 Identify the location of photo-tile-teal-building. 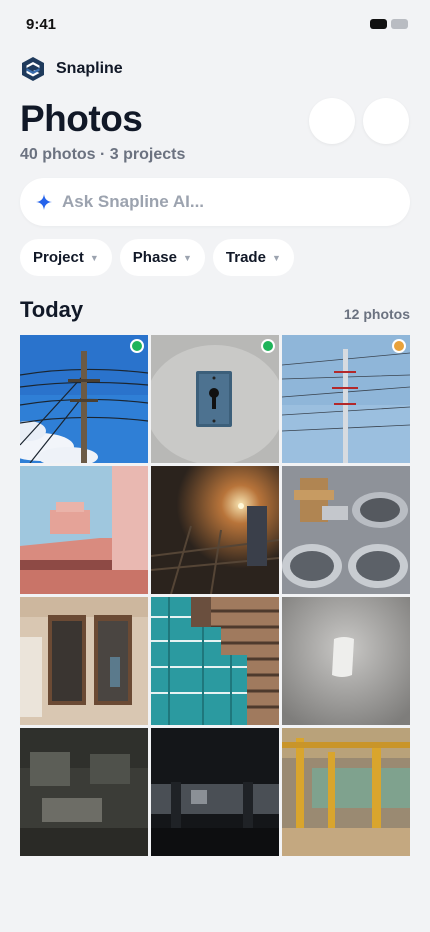
(215, 661).